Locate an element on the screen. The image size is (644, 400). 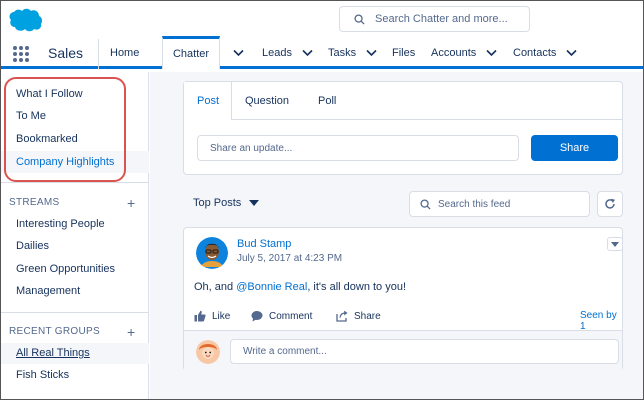
post-body-prefix: Oh, and is located at coordinates (215, 287).